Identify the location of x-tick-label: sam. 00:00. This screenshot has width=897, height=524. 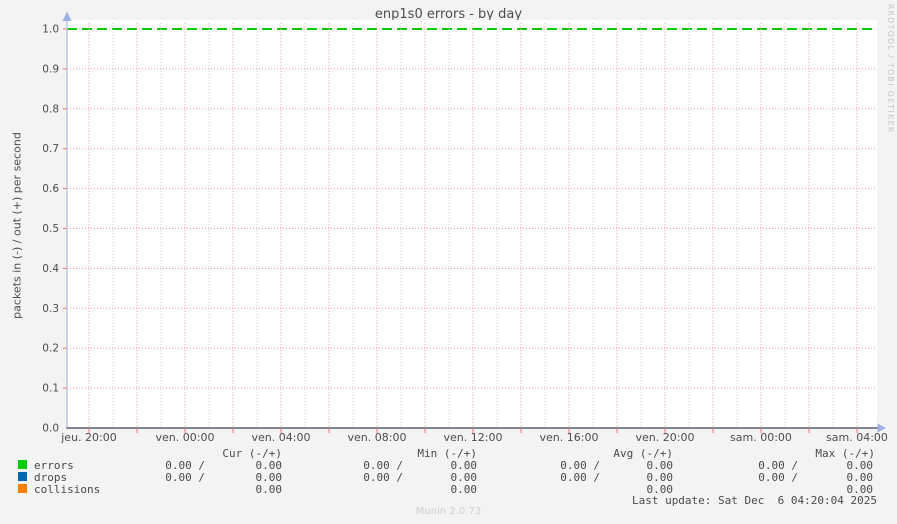
(761, 437).